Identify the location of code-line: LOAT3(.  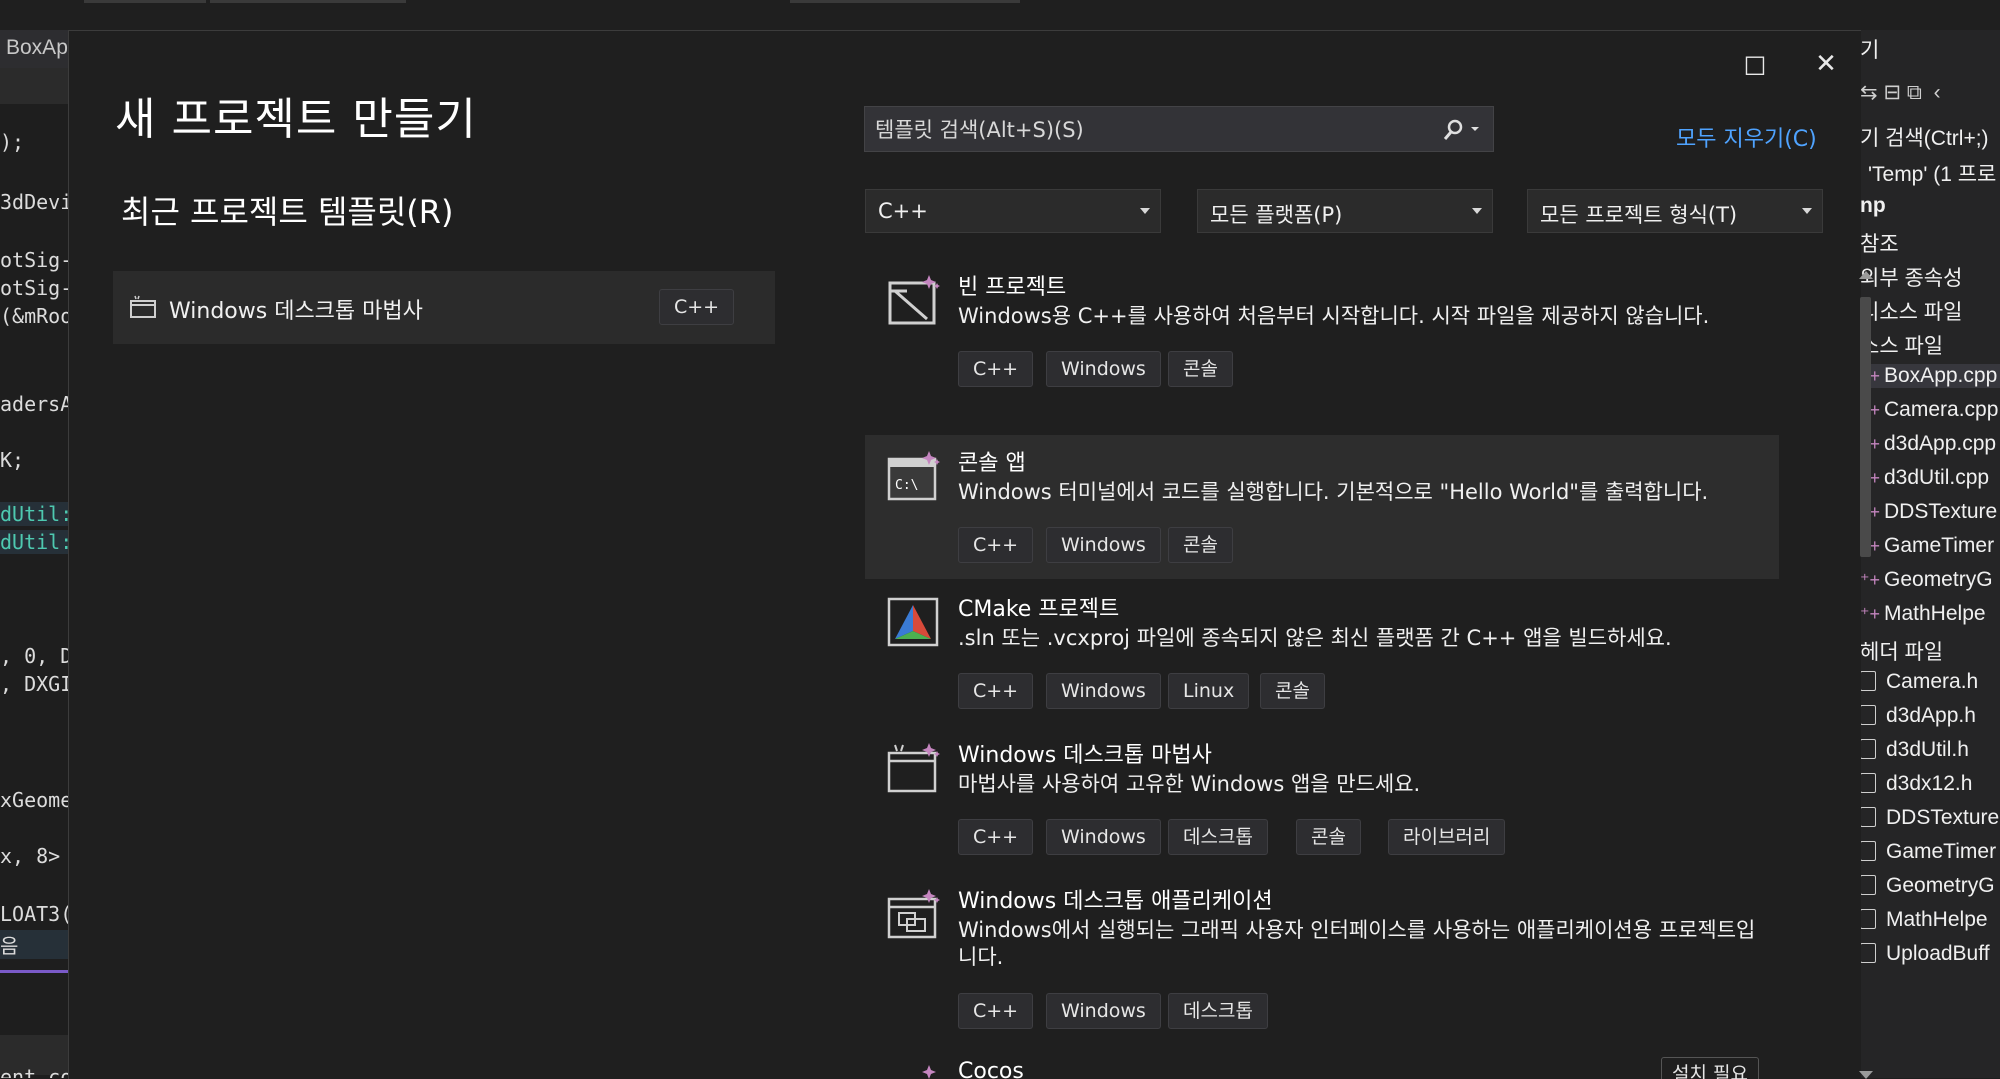
(34, 914).